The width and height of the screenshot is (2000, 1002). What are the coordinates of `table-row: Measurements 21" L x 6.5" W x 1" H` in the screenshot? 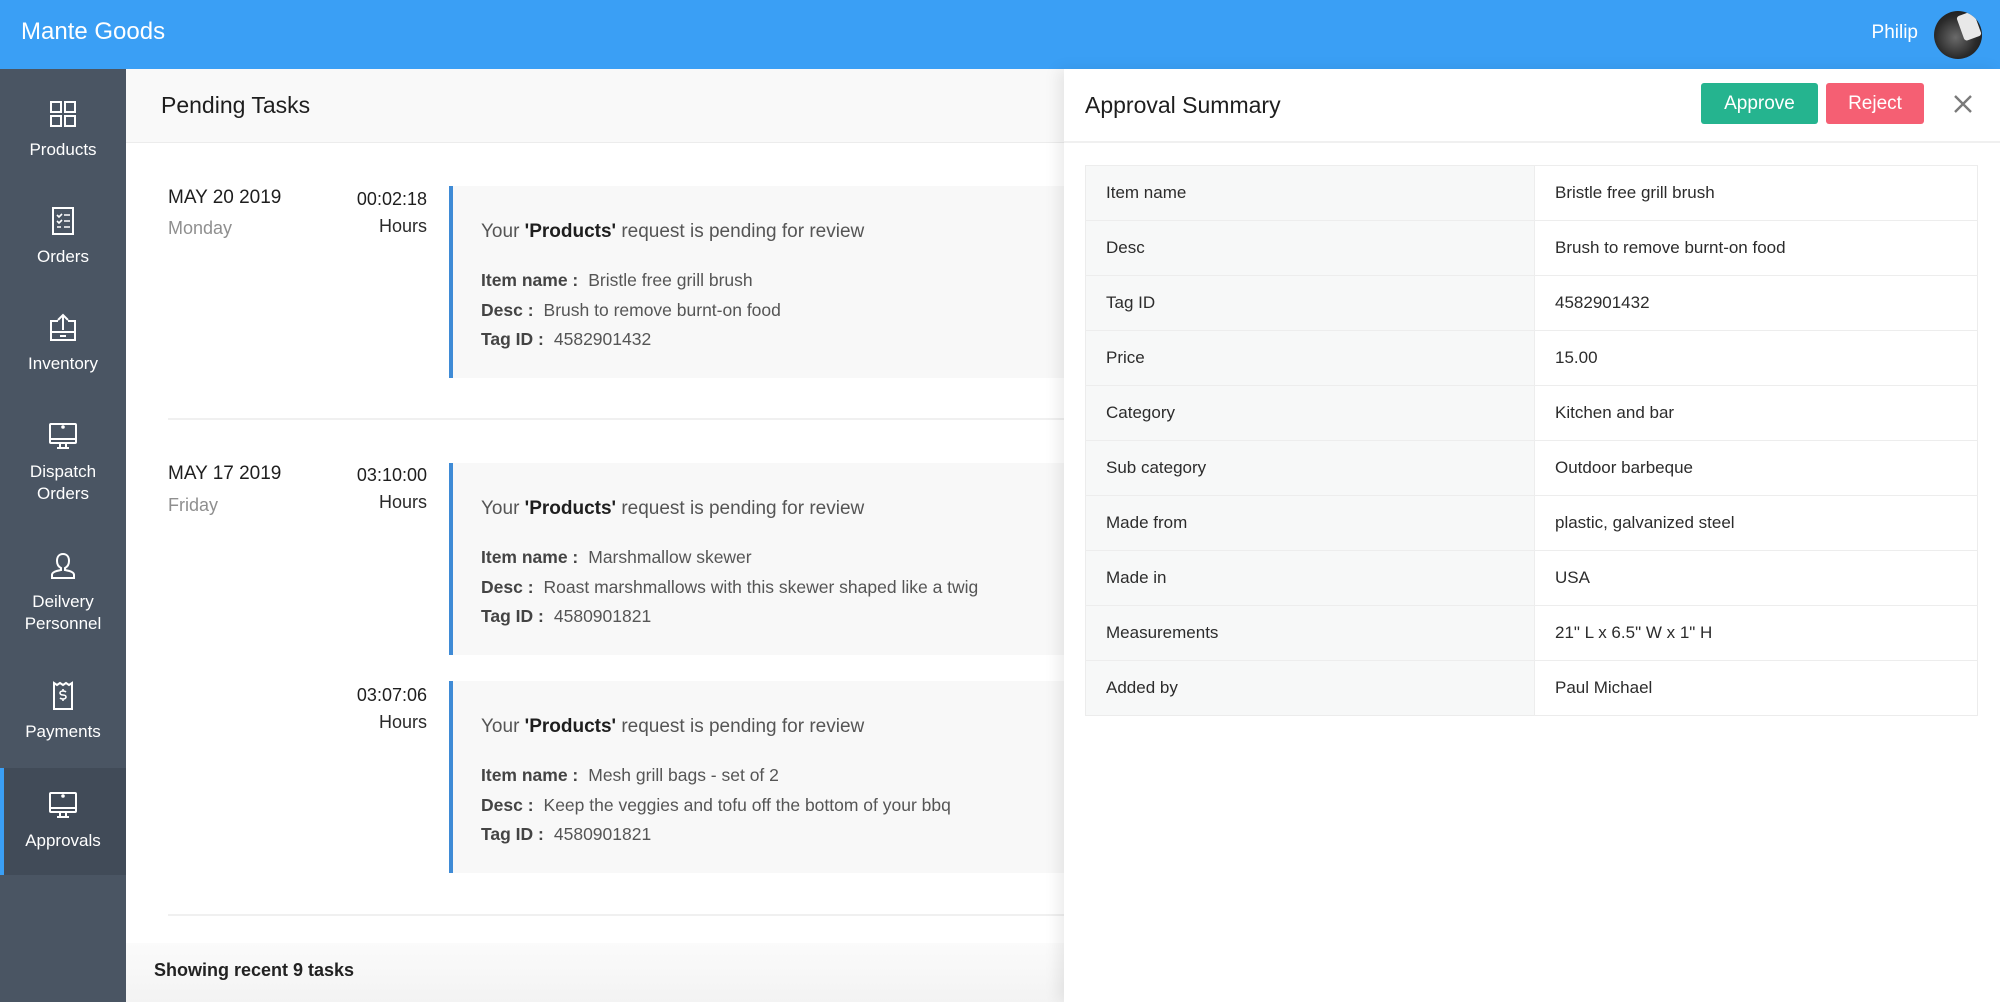 It's located at (1531, 633).